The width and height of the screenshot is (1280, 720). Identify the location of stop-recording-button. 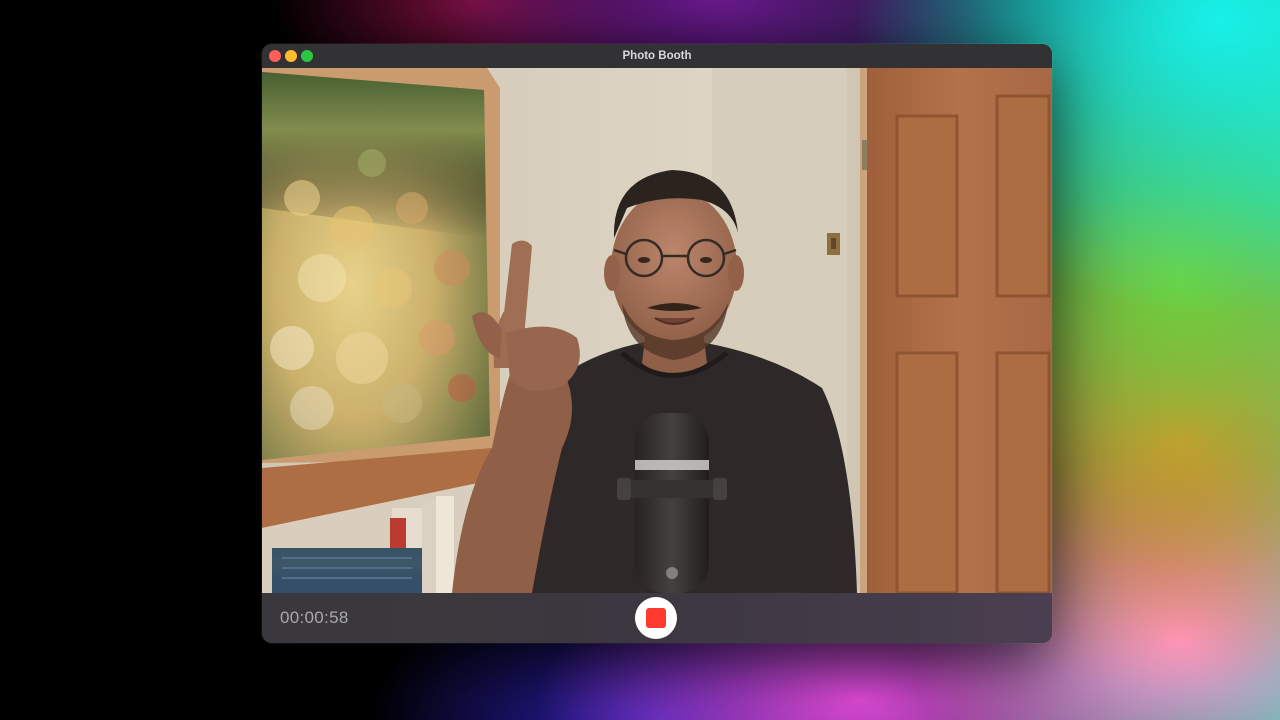
(656, 618).